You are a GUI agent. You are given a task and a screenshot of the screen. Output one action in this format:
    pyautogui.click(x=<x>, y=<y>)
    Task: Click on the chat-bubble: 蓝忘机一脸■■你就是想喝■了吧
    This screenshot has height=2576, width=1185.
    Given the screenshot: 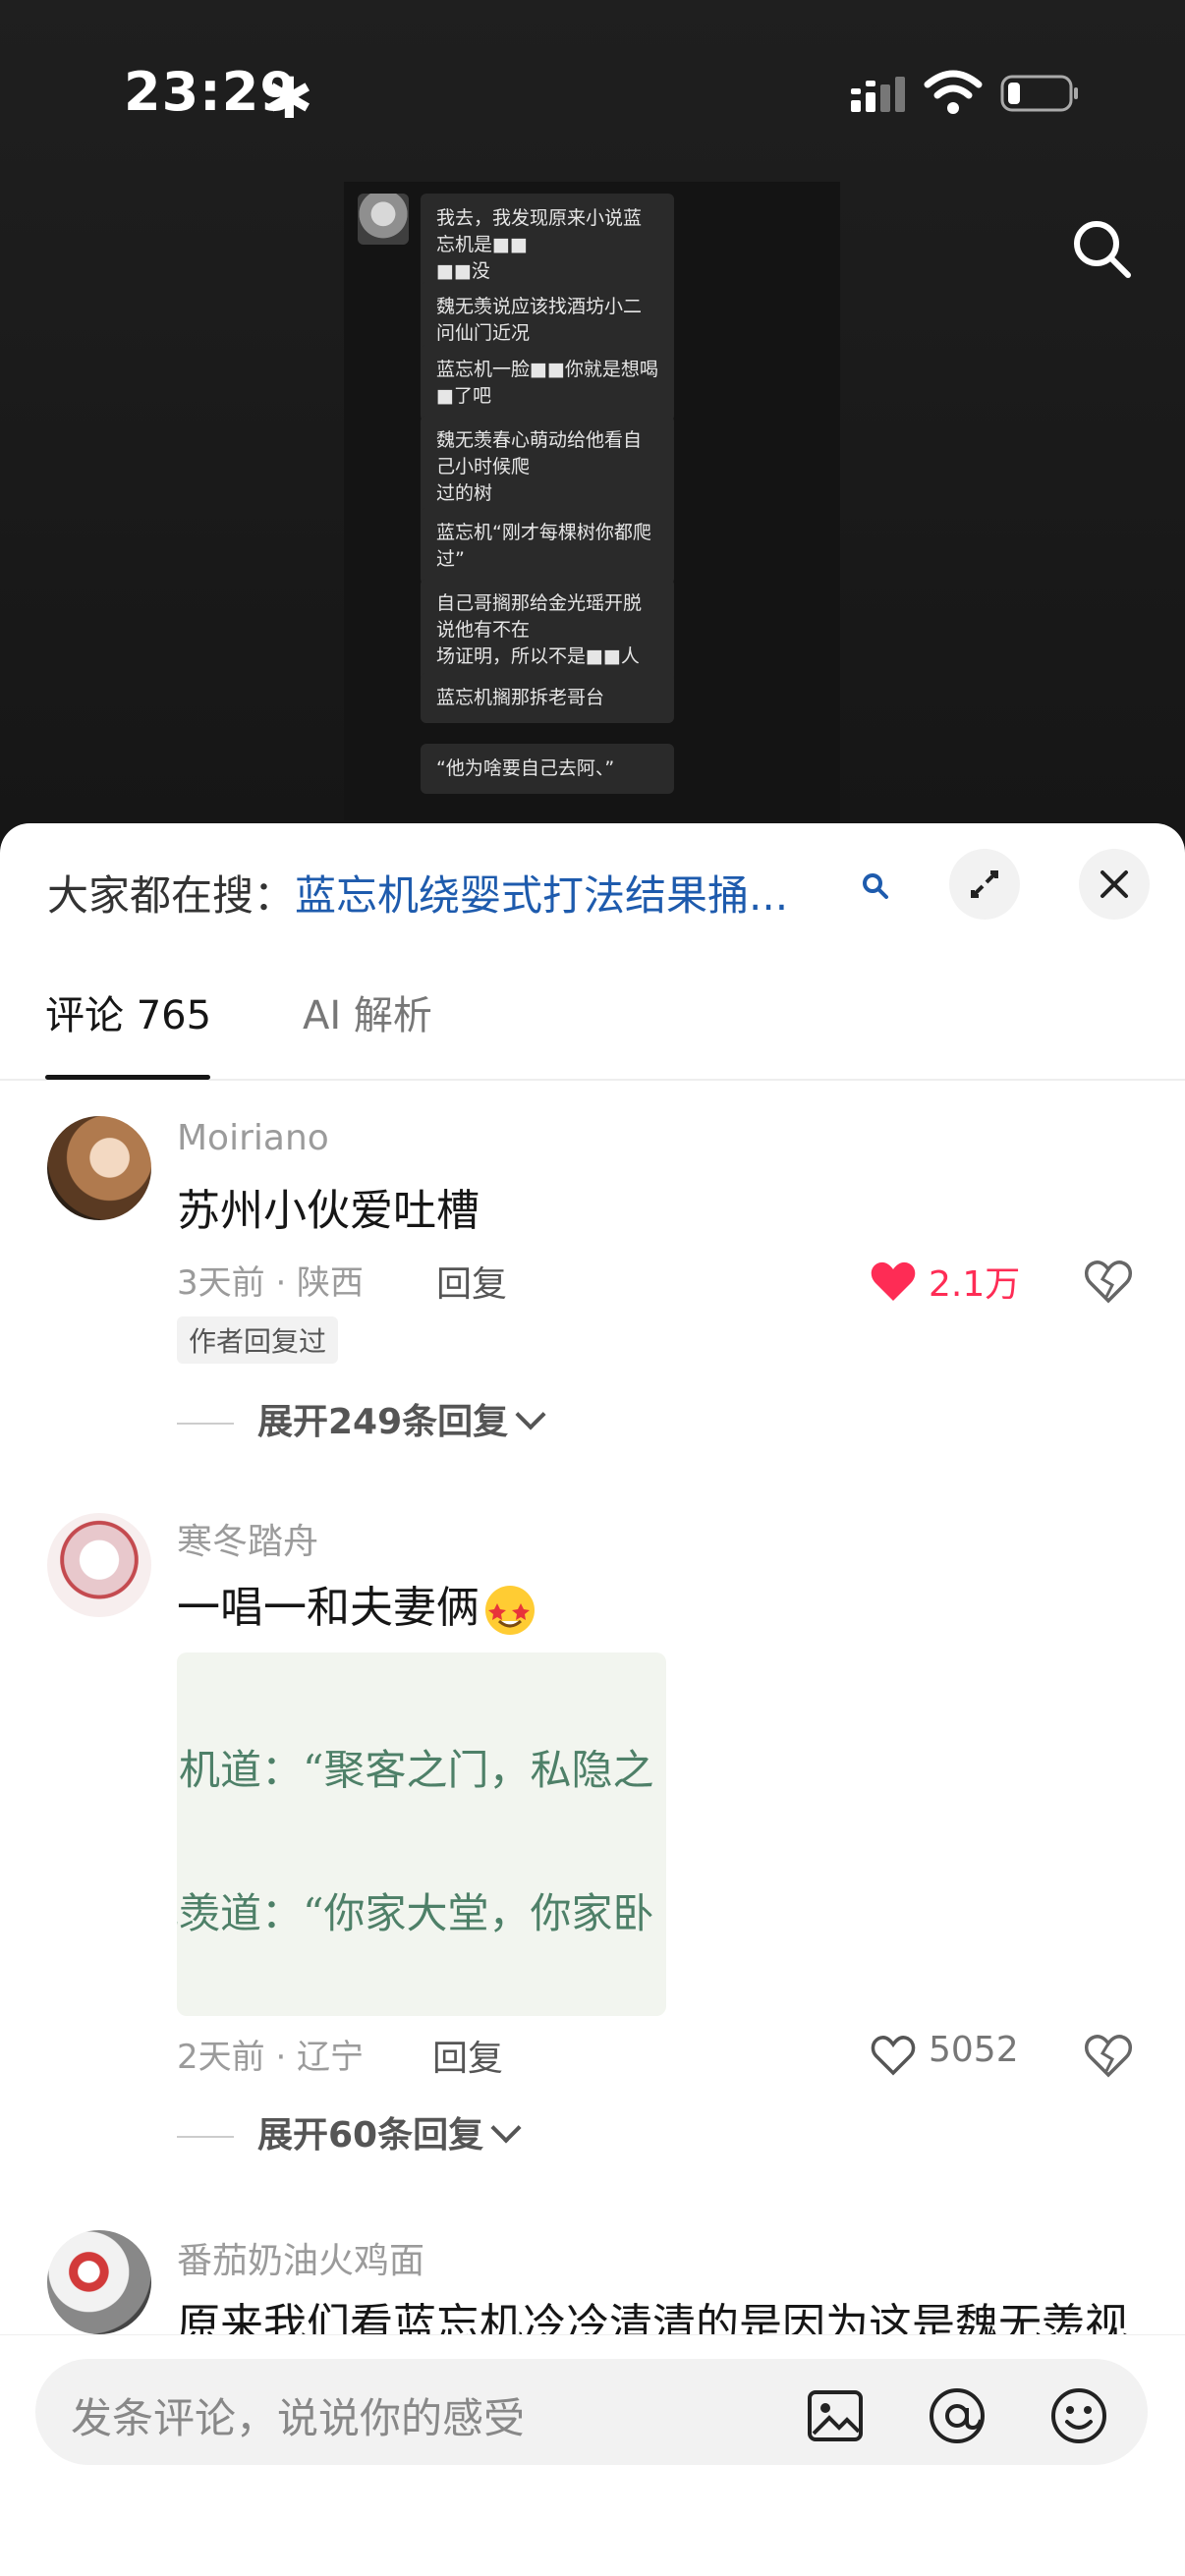 What is the action you would take?
    pyautogui.click(x=548, y=383)
    